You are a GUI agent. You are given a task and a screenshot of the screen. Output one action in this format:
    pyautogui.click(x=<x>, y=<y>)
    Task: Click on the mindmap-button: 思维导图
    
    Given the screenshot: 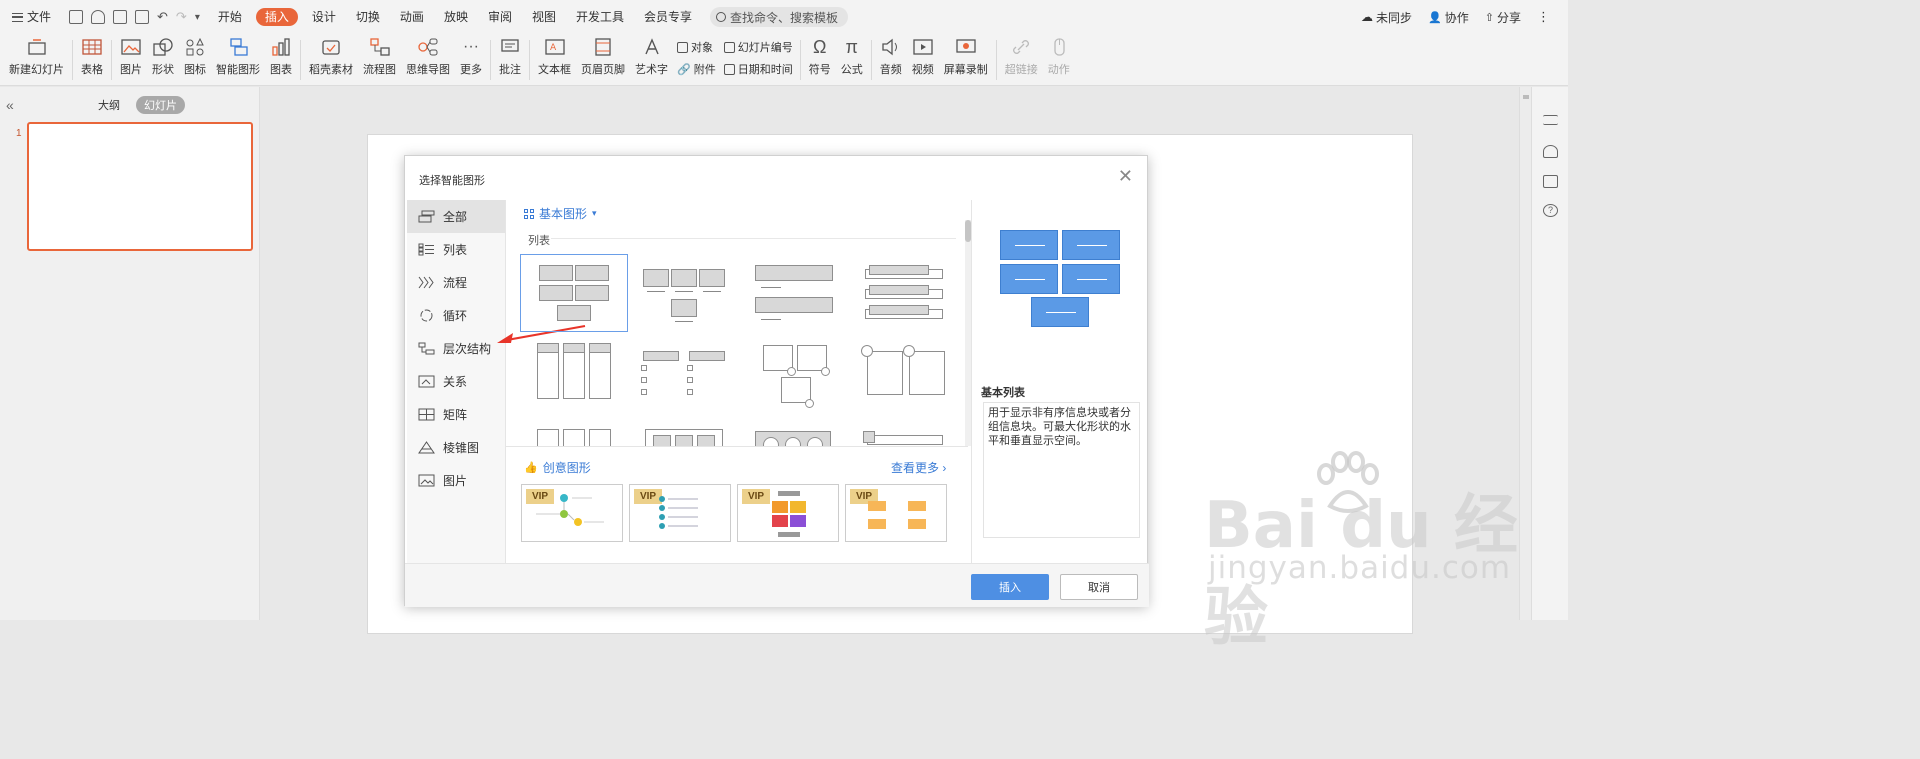 What is the action you would take?
    pyautogui.click(x=428, y=60)
    